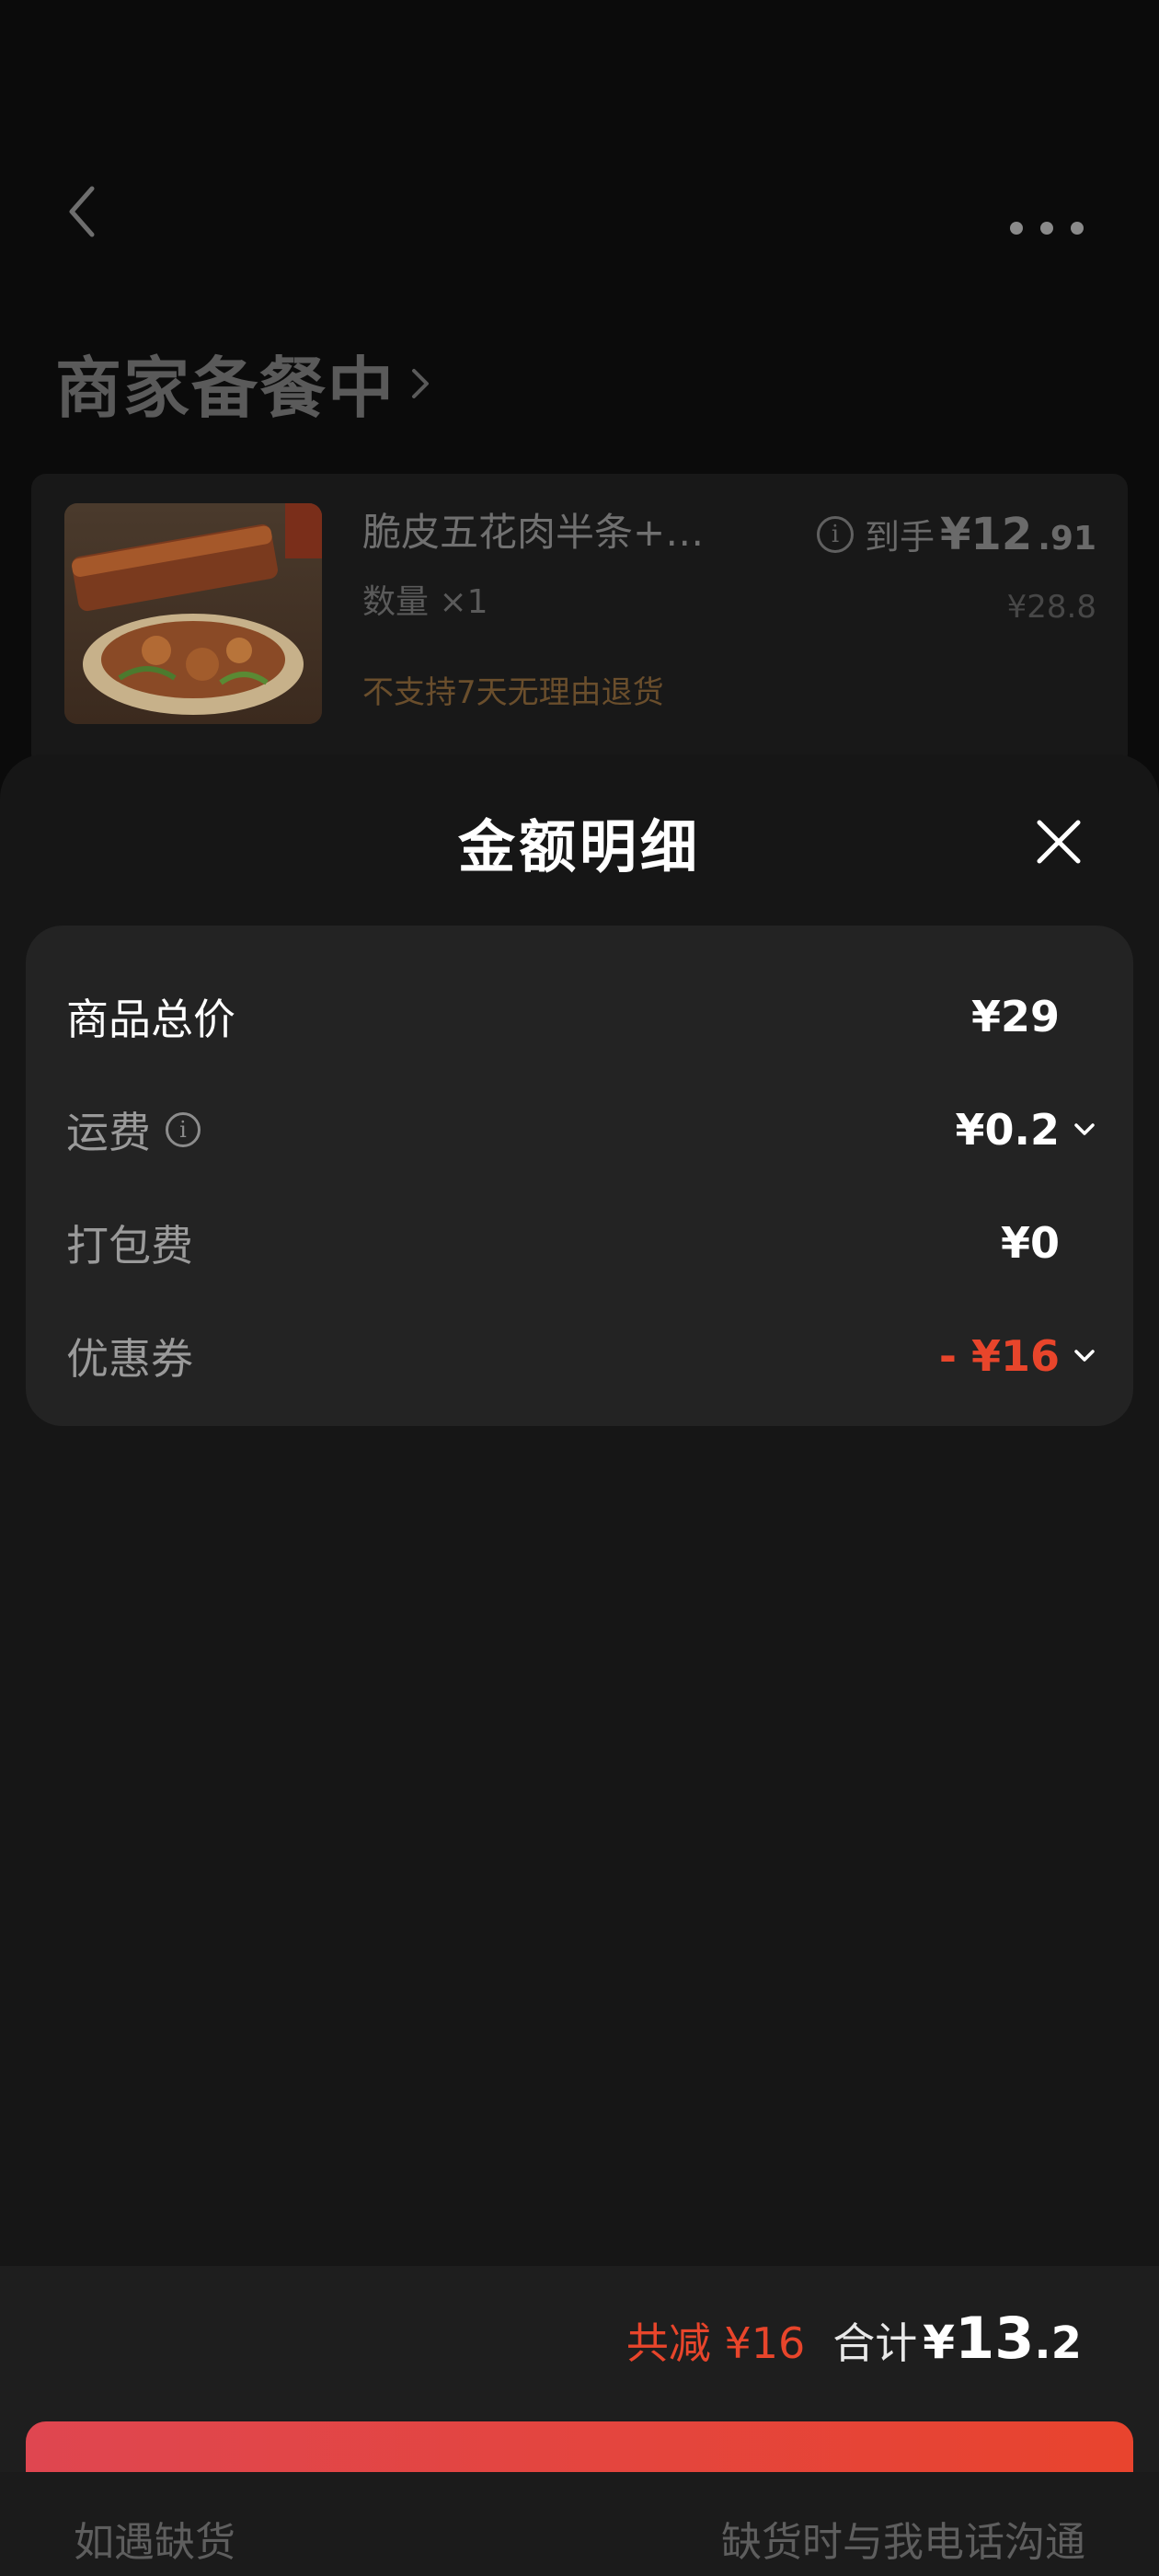 The image size is (1159, 2576). I want to click on packing-fee-value: ¥0, so click(1030, 1243).